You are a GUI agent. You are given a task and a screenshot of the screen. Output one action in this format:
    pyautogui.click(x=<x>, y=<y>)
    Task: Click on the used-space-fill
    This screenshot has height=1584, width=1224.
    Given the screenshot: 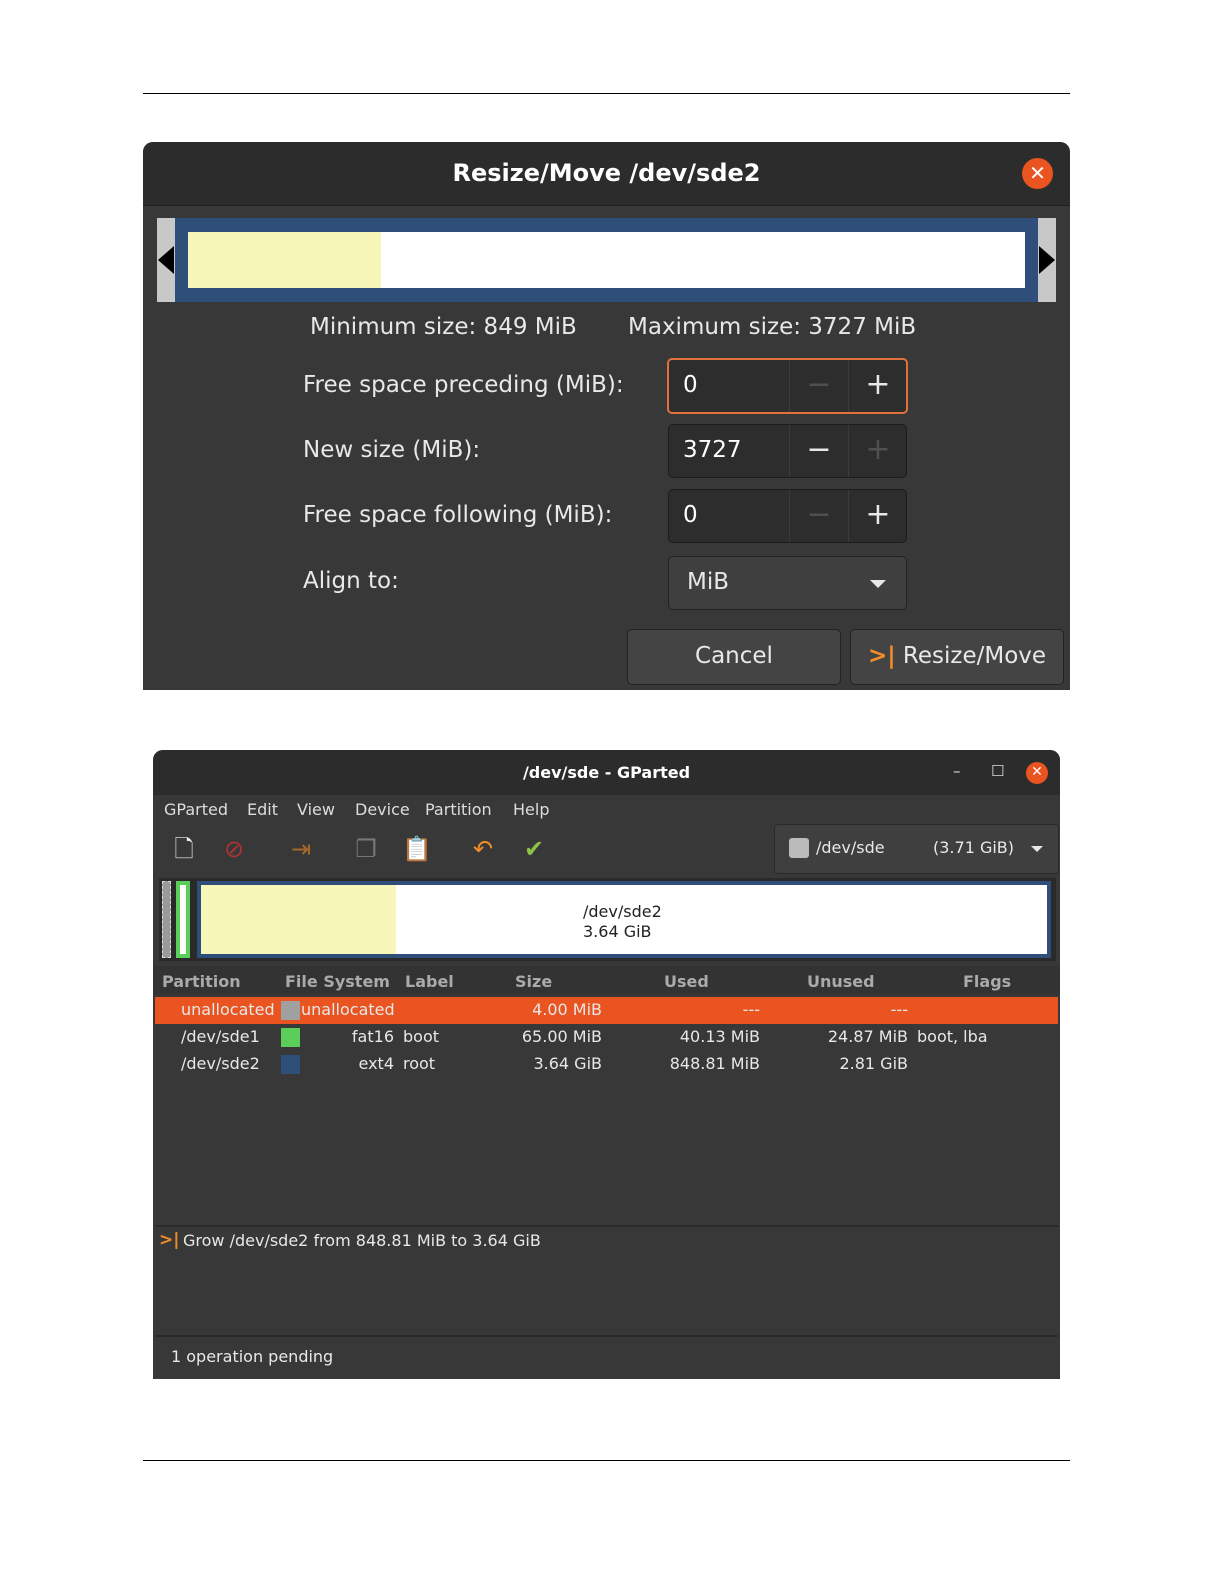 What is the action you would take?
    pyautogui.click(x=284, y=260)
    